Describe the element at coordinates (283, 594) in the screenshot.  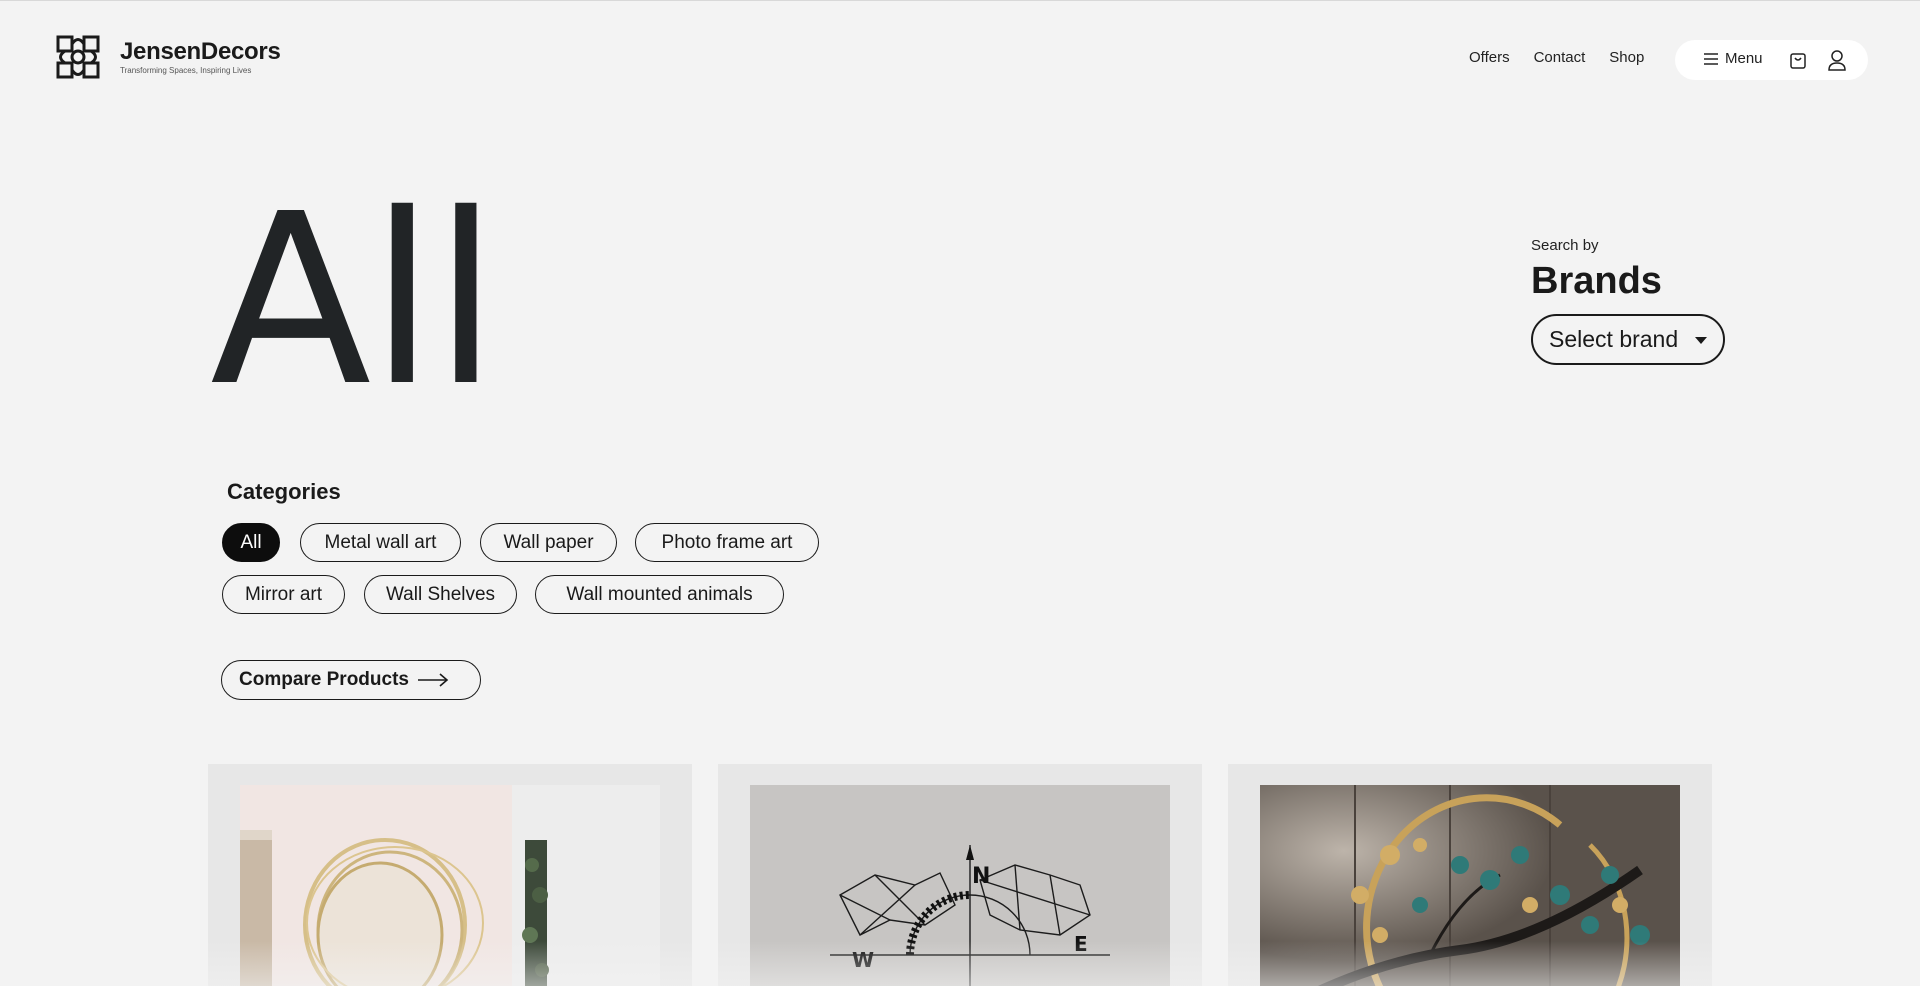
I see `category-chip-mirror-art: Mirror art` at that location.